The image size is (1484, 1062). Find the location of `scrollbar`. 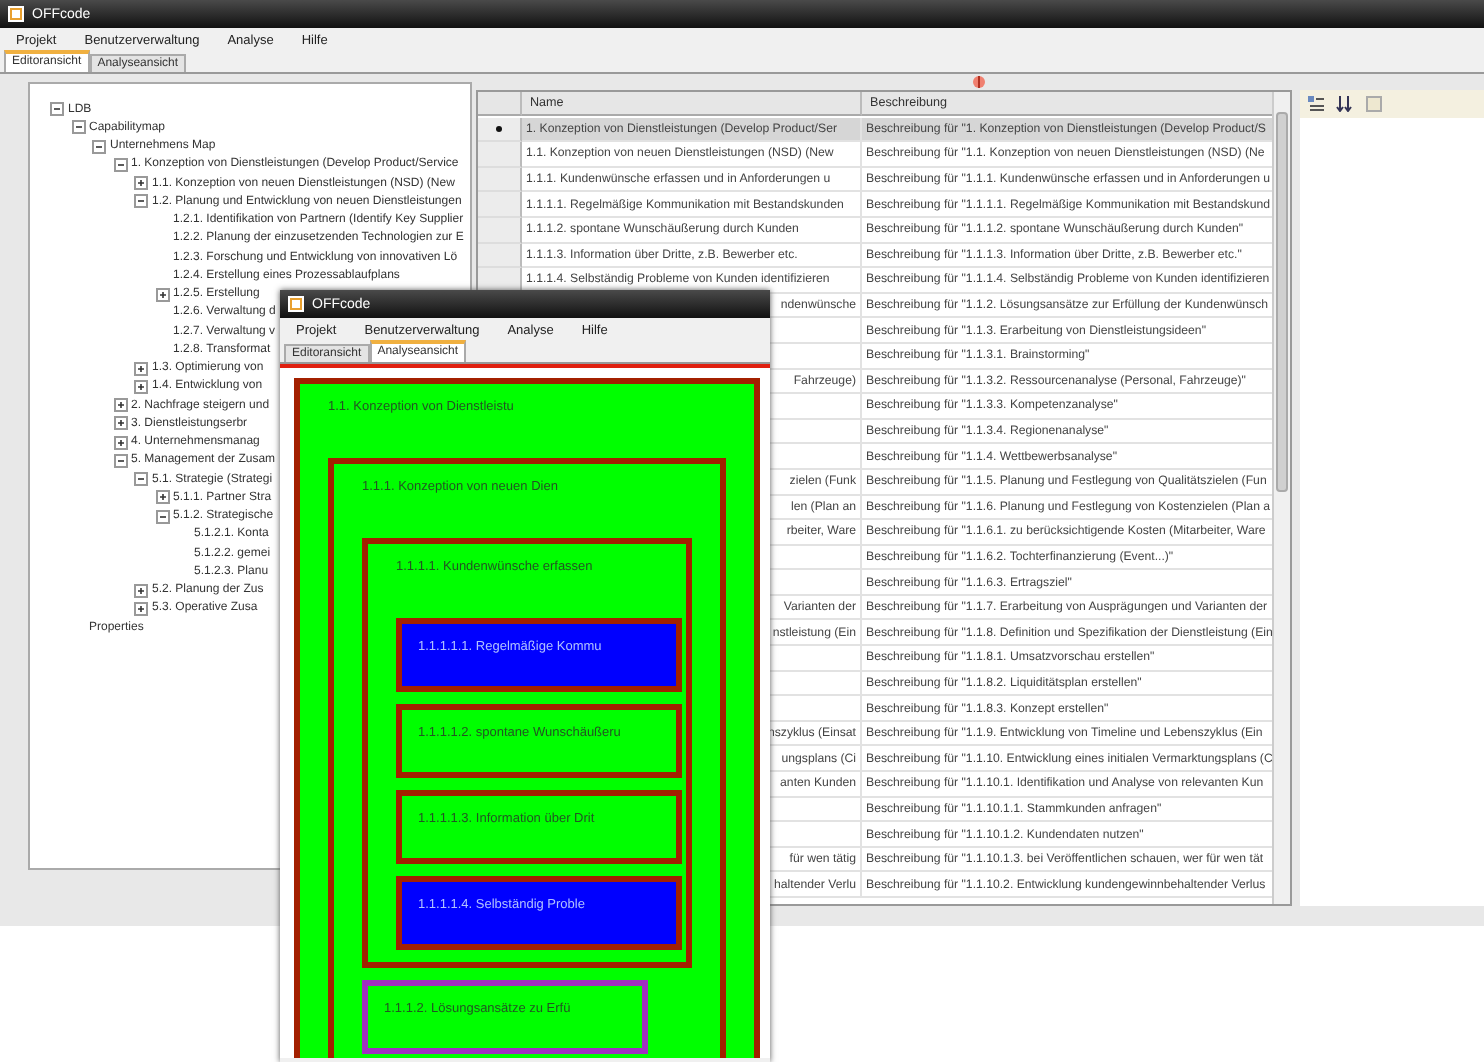

scrollbar is located at coordinates (1281, 498).